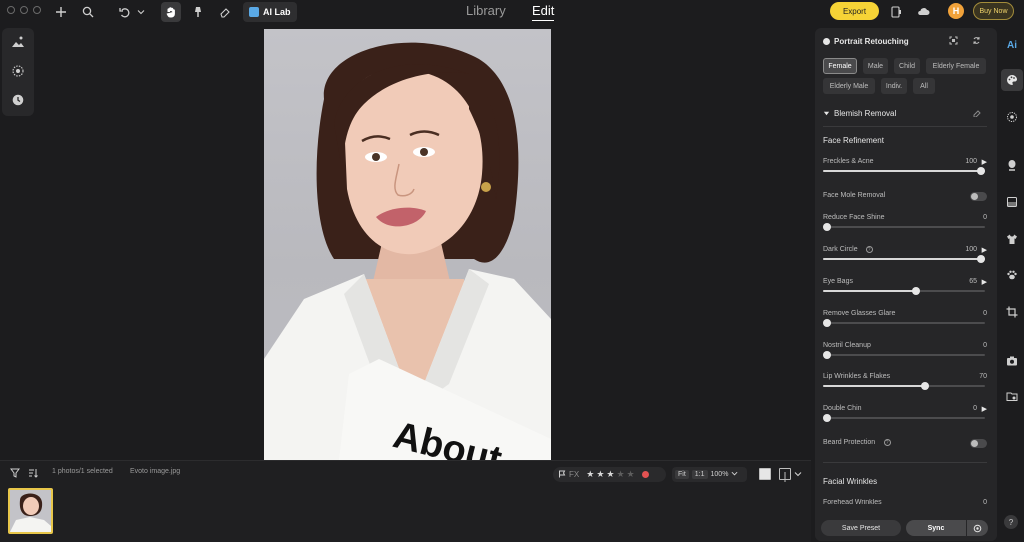  What do you see at coordinates (905, 504) in the screenshot?
I see `param-forehead-wrinkles: Forehead Wrinkles 0` at bounding box center [905, 504].